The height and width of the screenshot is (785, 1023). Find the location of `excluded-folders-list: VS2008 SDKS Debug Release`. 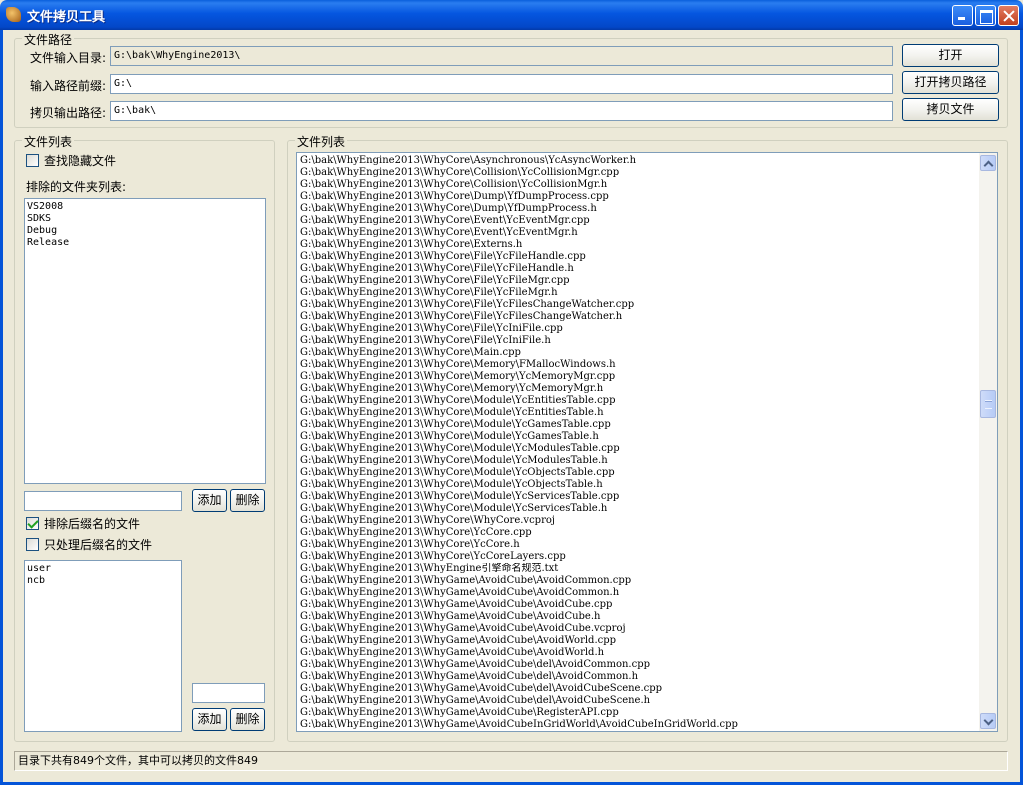

excluded-folders-list: VS2008 SDKS Debug Release is located at coordinates (145, 341).